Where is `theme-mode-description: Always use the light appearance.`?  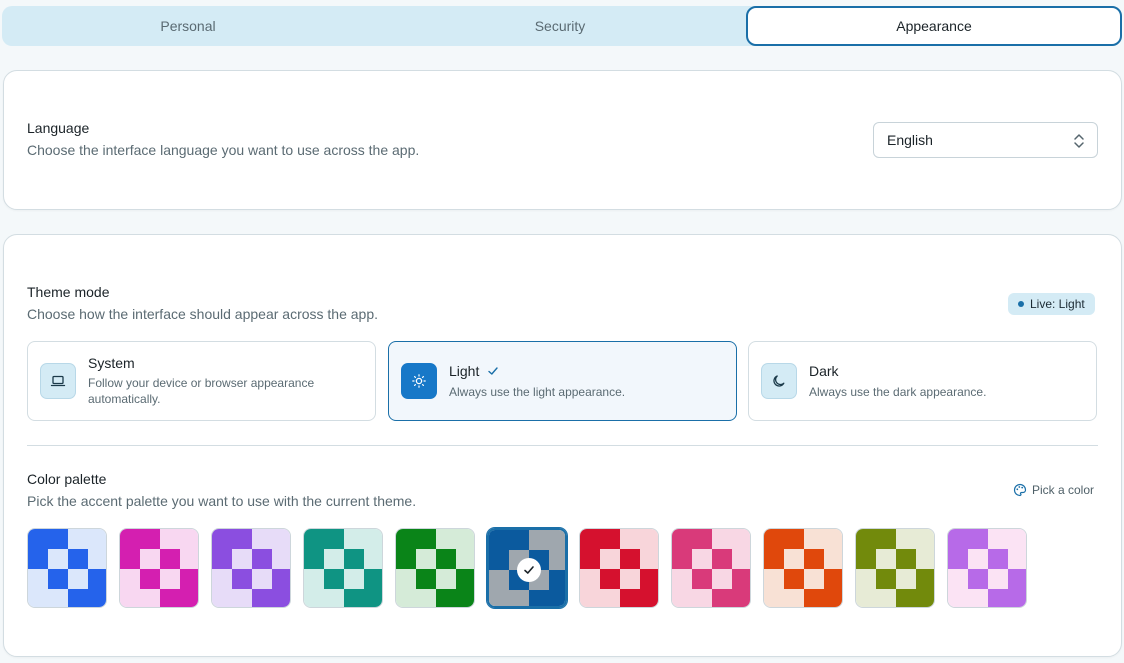 theme-mode-description: Always use the light appearance. is located at coordinates (537, 392).